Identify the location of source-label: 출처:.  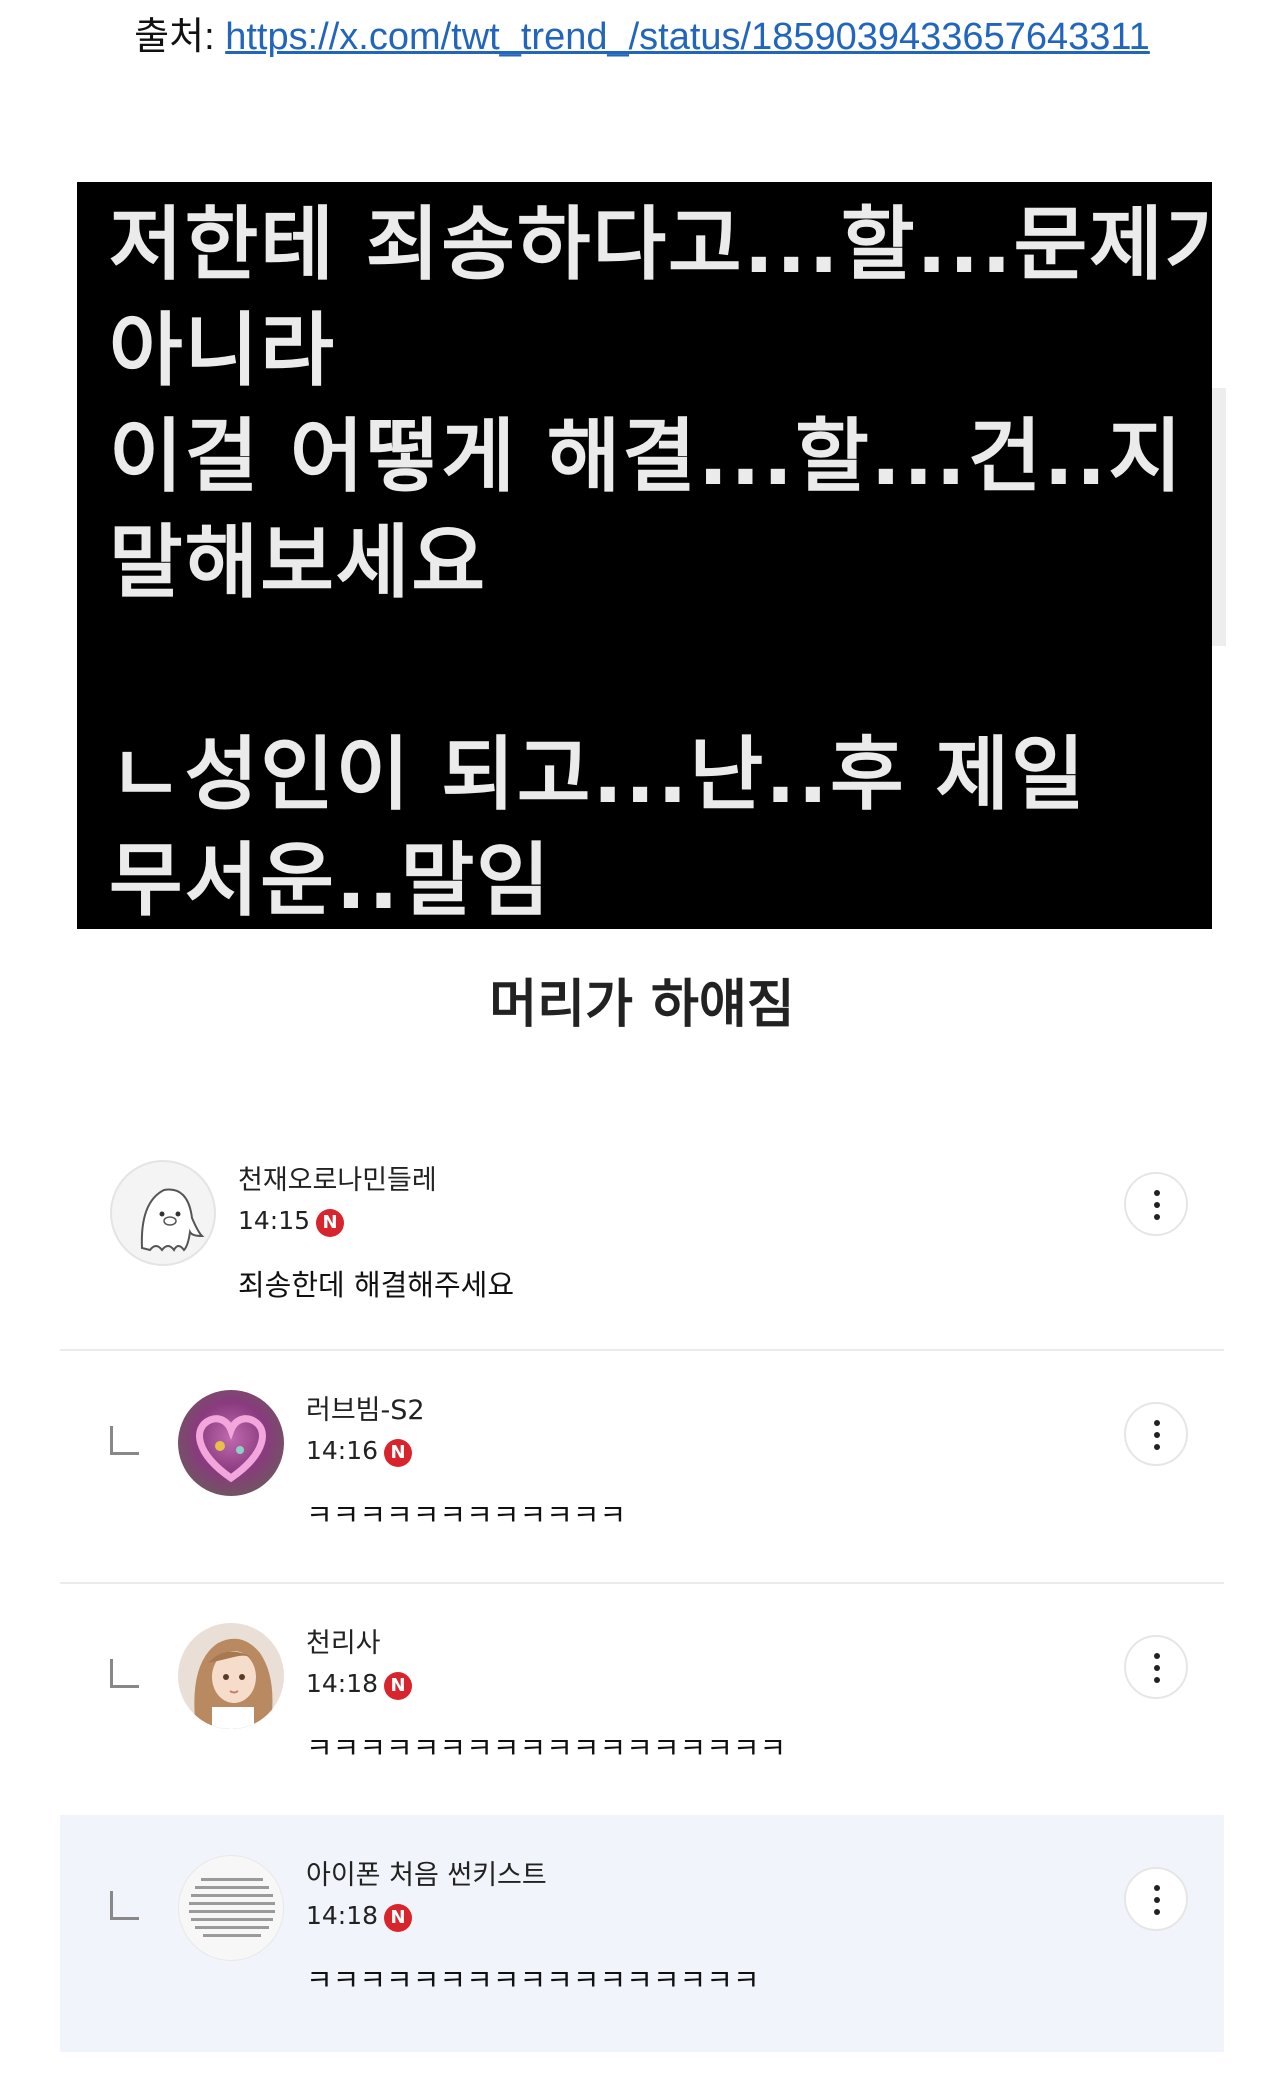
(174, 37).